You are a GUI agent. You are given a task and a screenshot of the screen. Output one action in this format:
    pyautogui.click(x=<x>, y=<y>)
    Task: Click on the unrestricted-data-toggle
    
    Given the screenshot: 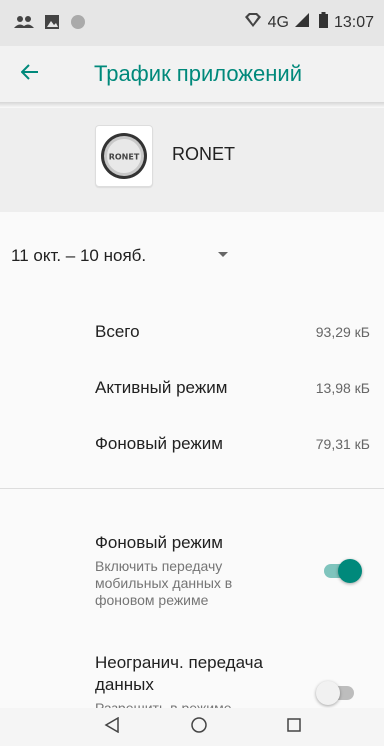 What is the action you would take?
    pyautogui.click(x=337, y=692)
    